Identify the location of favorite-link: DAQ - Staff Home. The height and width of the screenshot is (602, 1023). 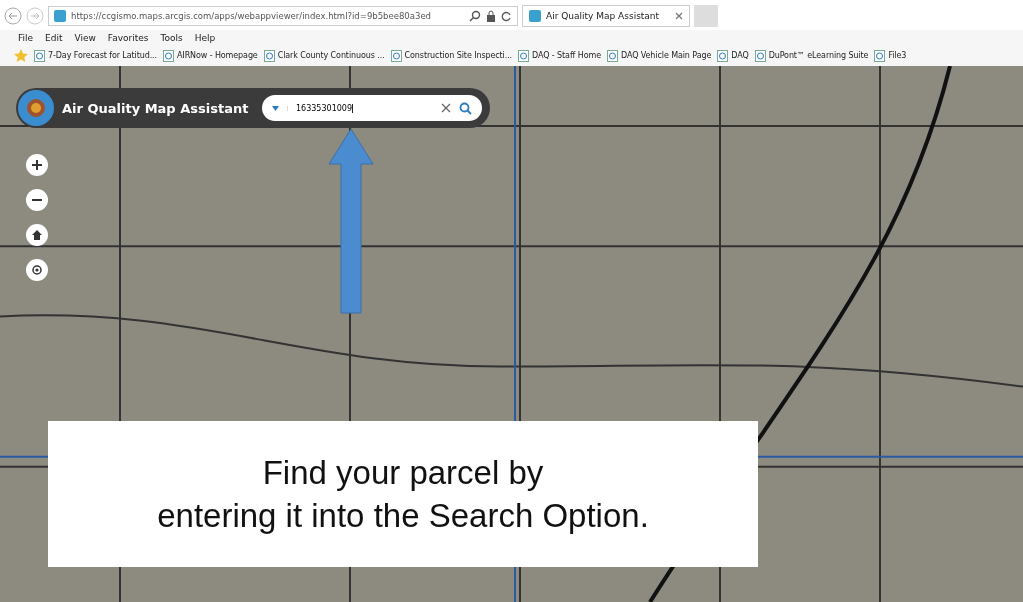
(559, 55).